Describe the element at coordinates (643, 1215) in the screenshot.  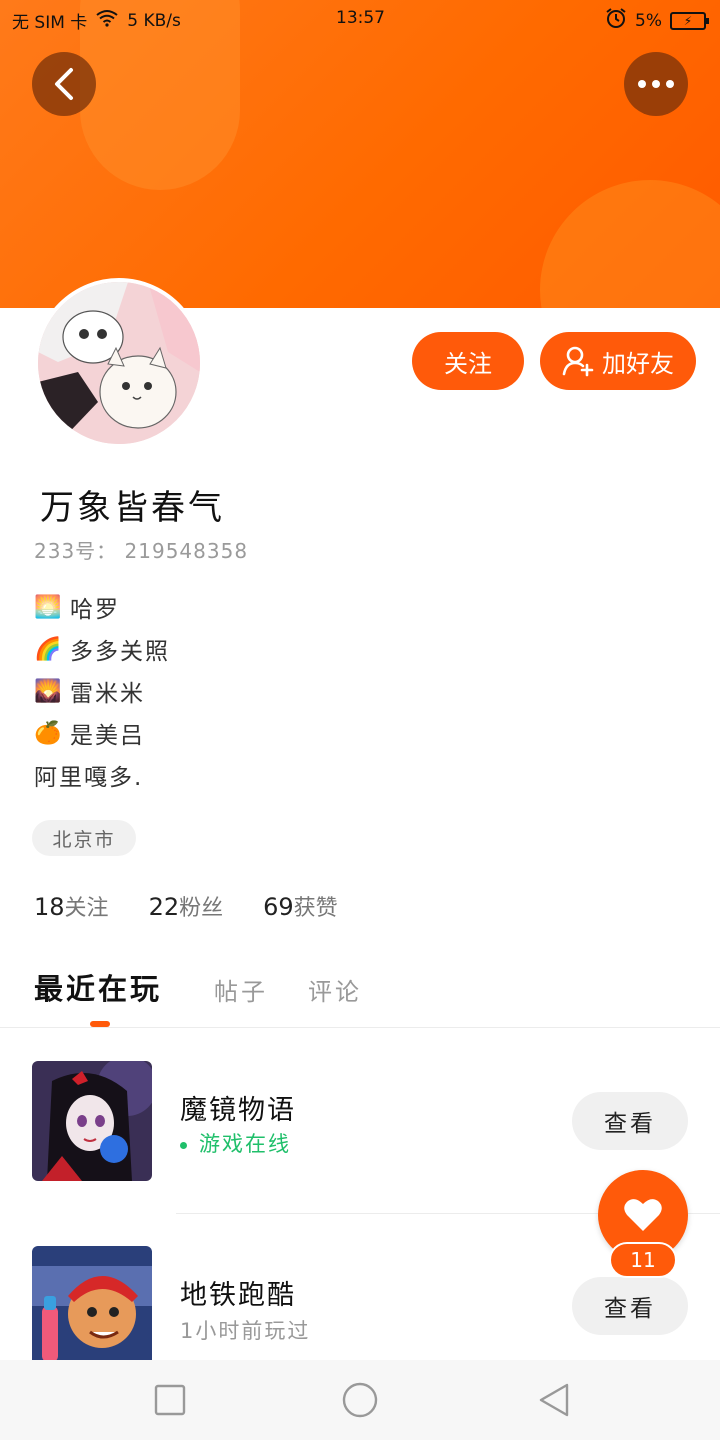
I see `heart-icon` at that location.